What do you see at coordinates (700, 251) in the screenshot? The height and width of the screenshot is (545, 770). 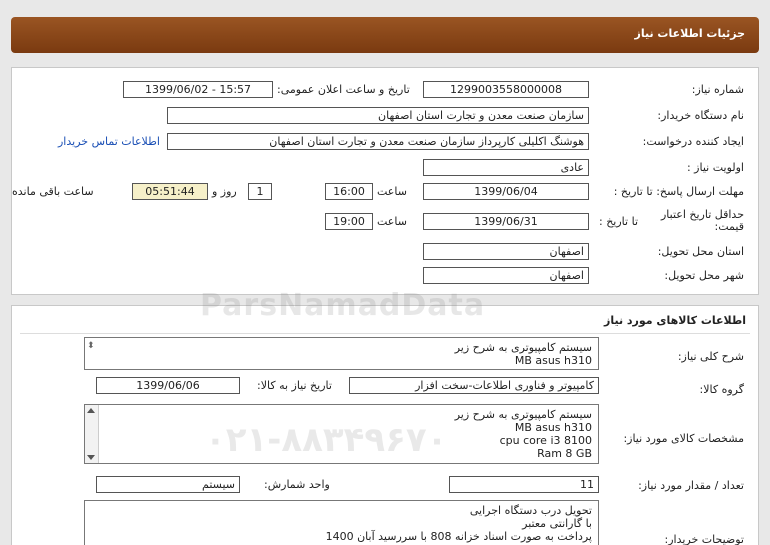 I see `province-label: استان محل تحویل:` at bounding box center [700, 251].